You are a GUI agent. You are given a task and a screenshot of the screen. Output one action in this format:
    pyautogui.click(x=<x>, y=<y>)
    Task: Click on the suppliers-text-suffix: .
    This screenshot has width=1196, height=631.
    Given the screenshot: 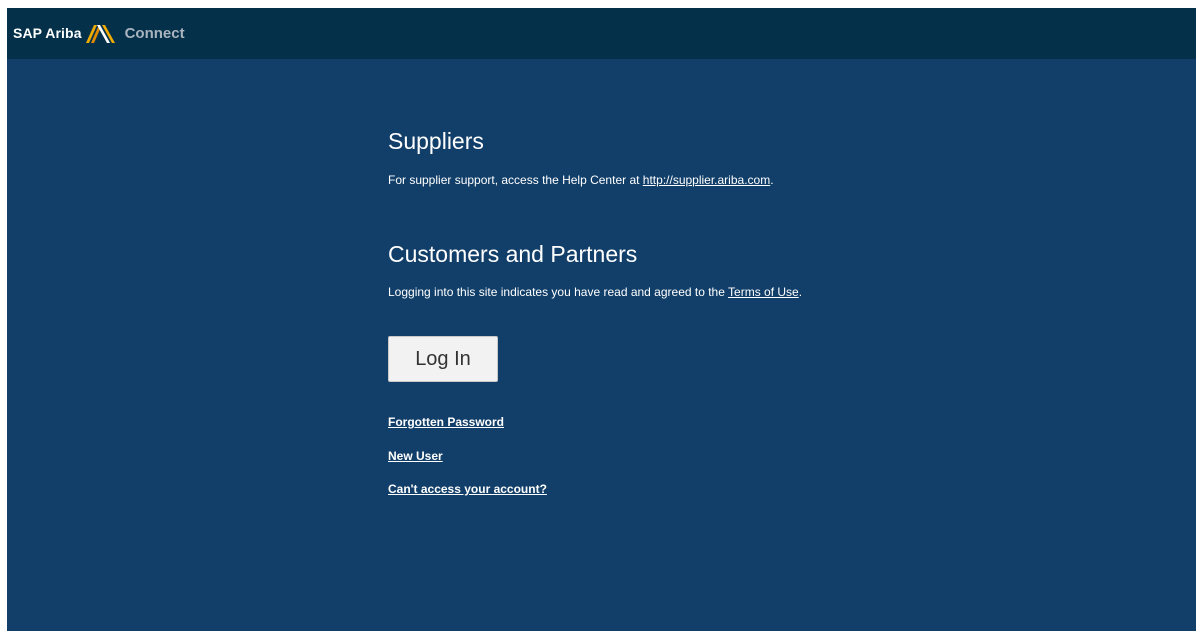 What is the action you would take?
    pyautogui.click(x=772, y=180)
    